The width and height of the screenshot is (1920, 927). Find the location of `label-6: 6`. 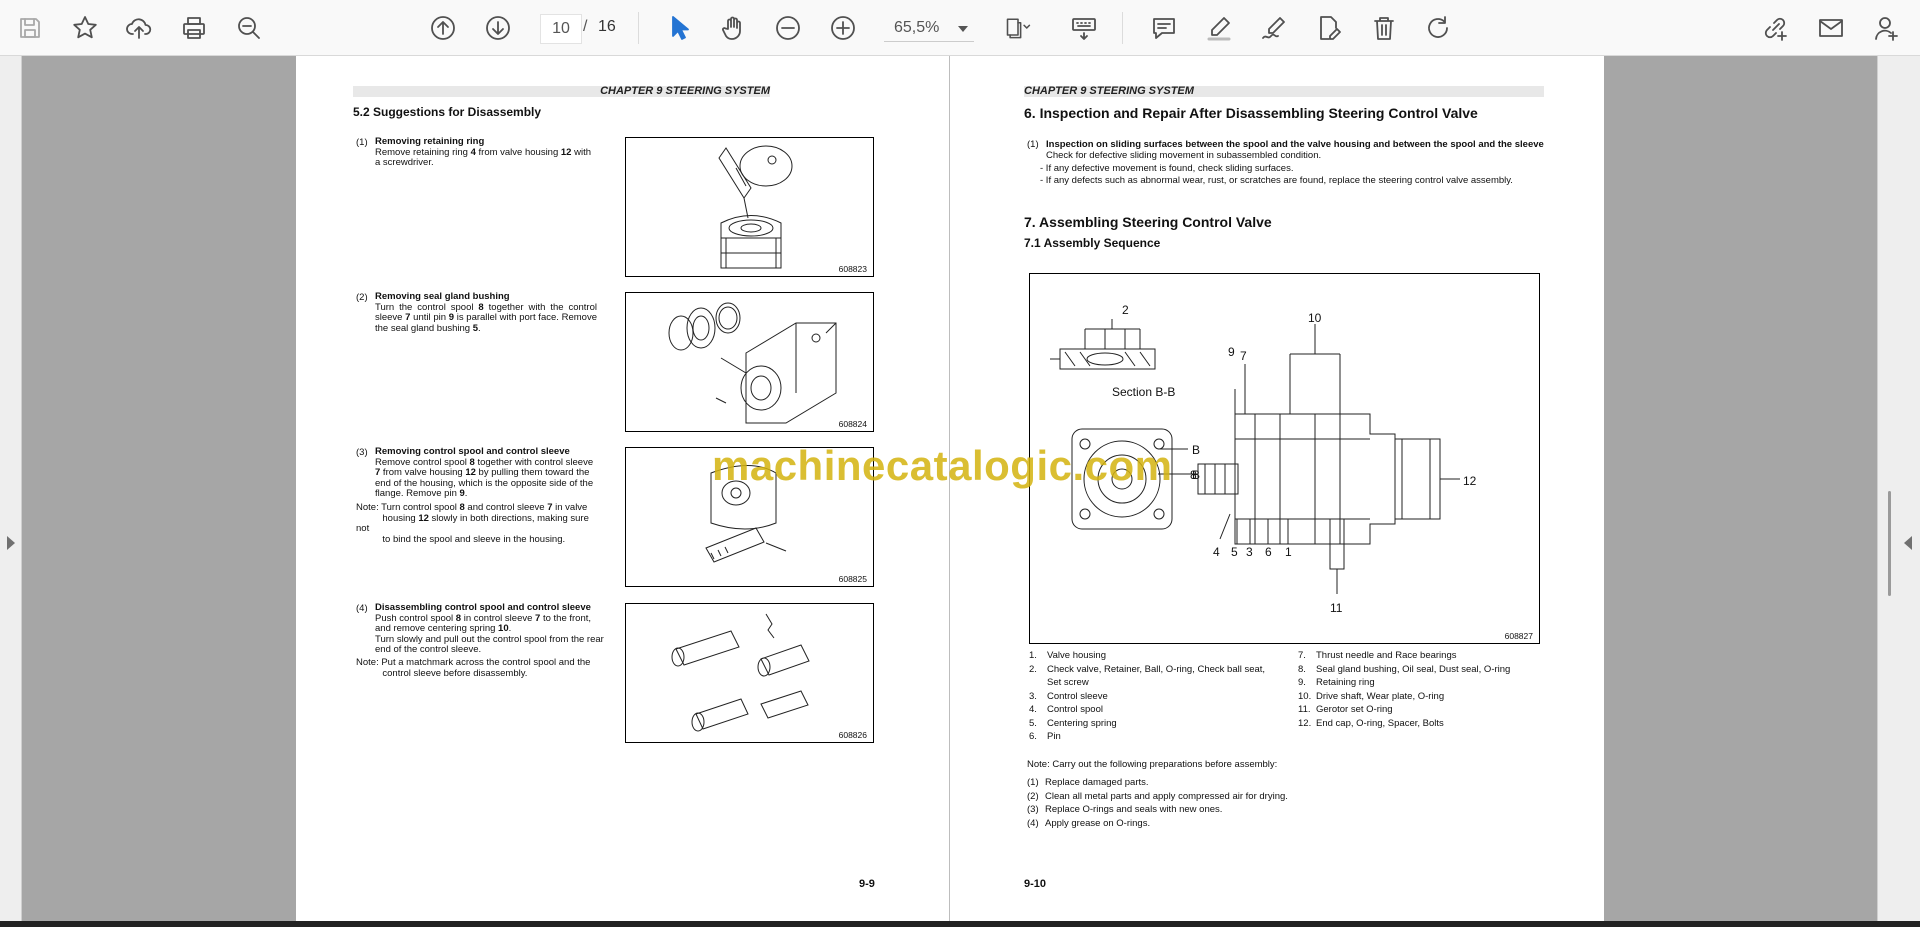

label-6: 6 is located at coordinates (1268, 552).